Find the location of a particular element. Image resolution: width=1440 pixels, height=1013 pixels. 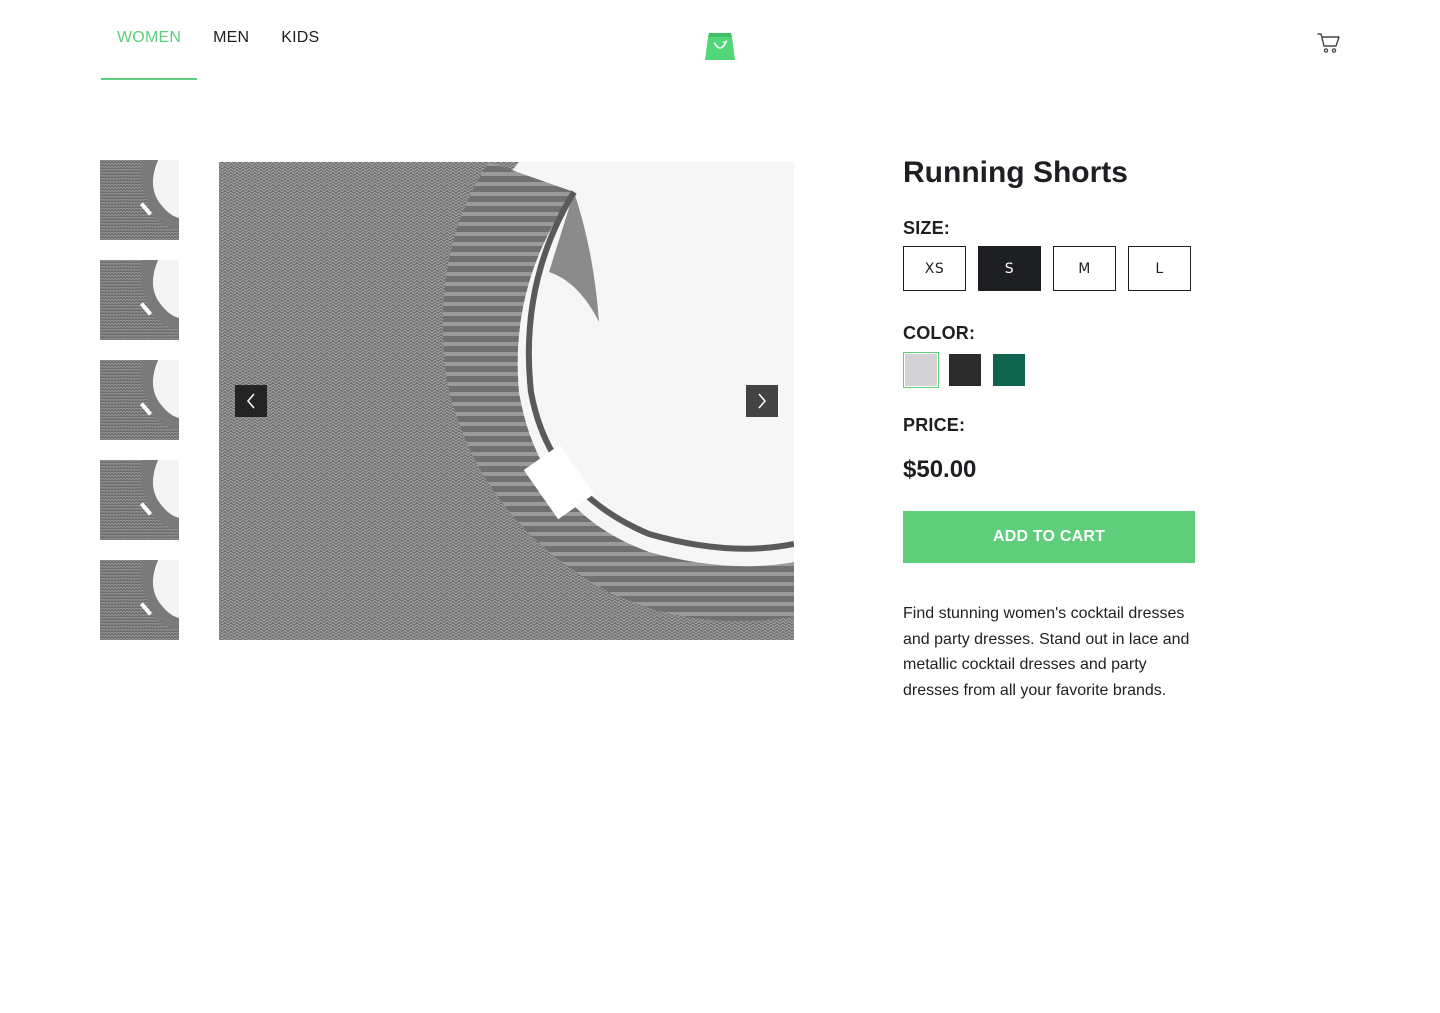

thumbnail-list is located at coordinates (139, 410).